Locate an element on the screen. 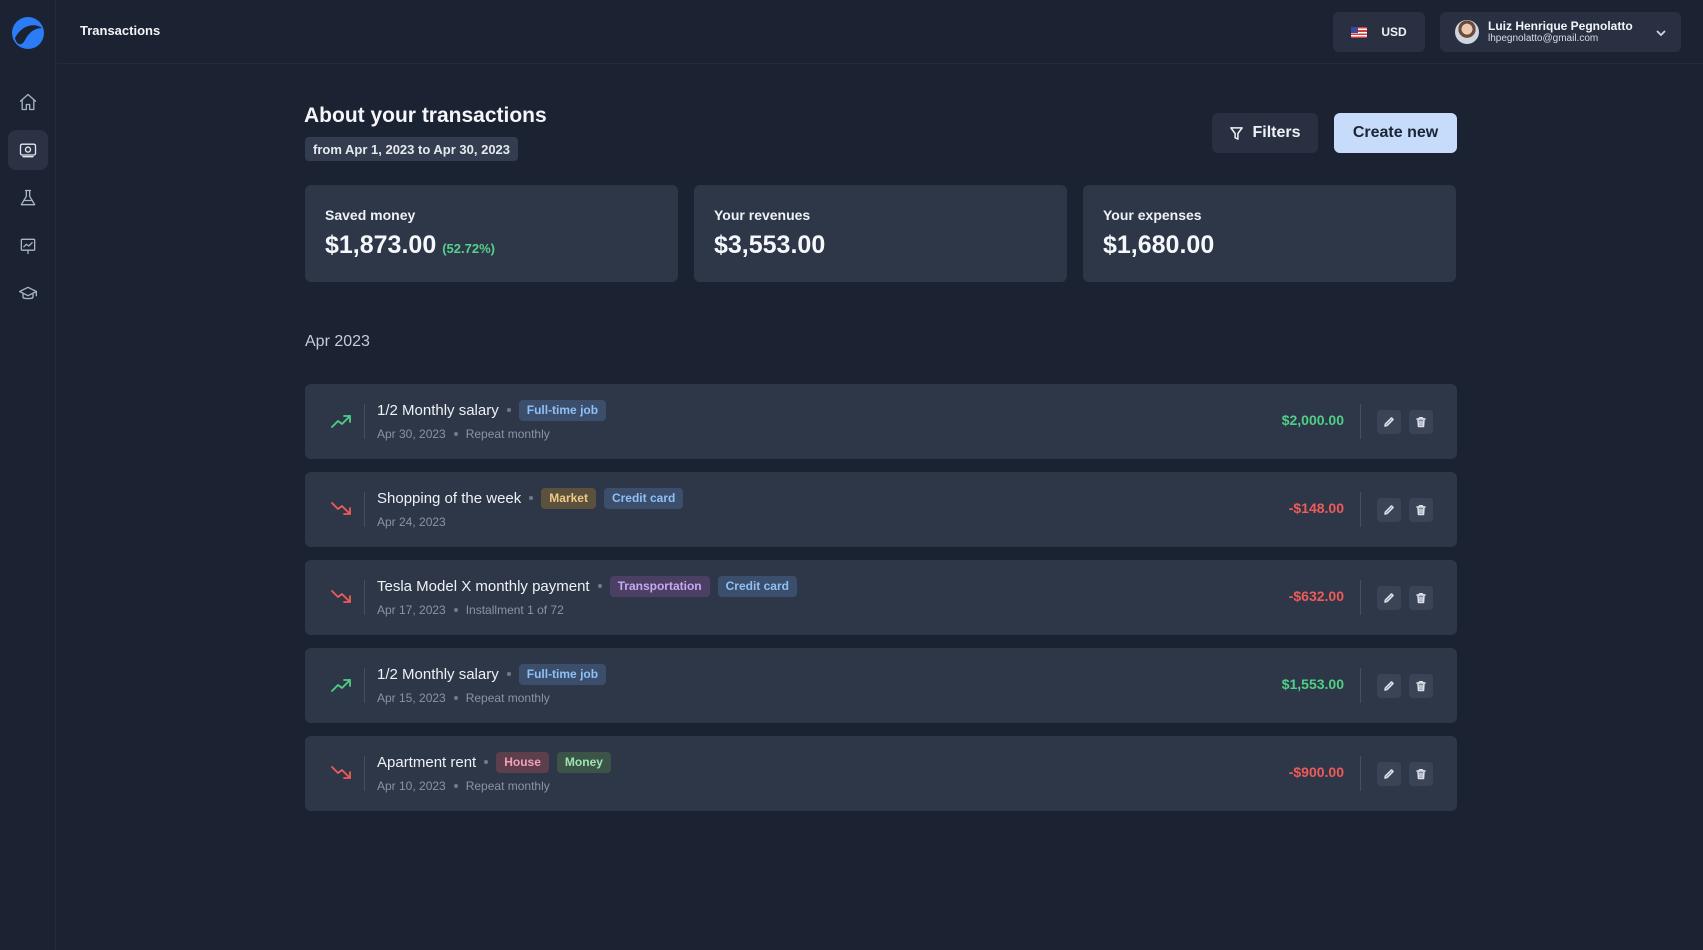  transaction-name: 1/2 Monthly salary is located at coordinates (438, 674).